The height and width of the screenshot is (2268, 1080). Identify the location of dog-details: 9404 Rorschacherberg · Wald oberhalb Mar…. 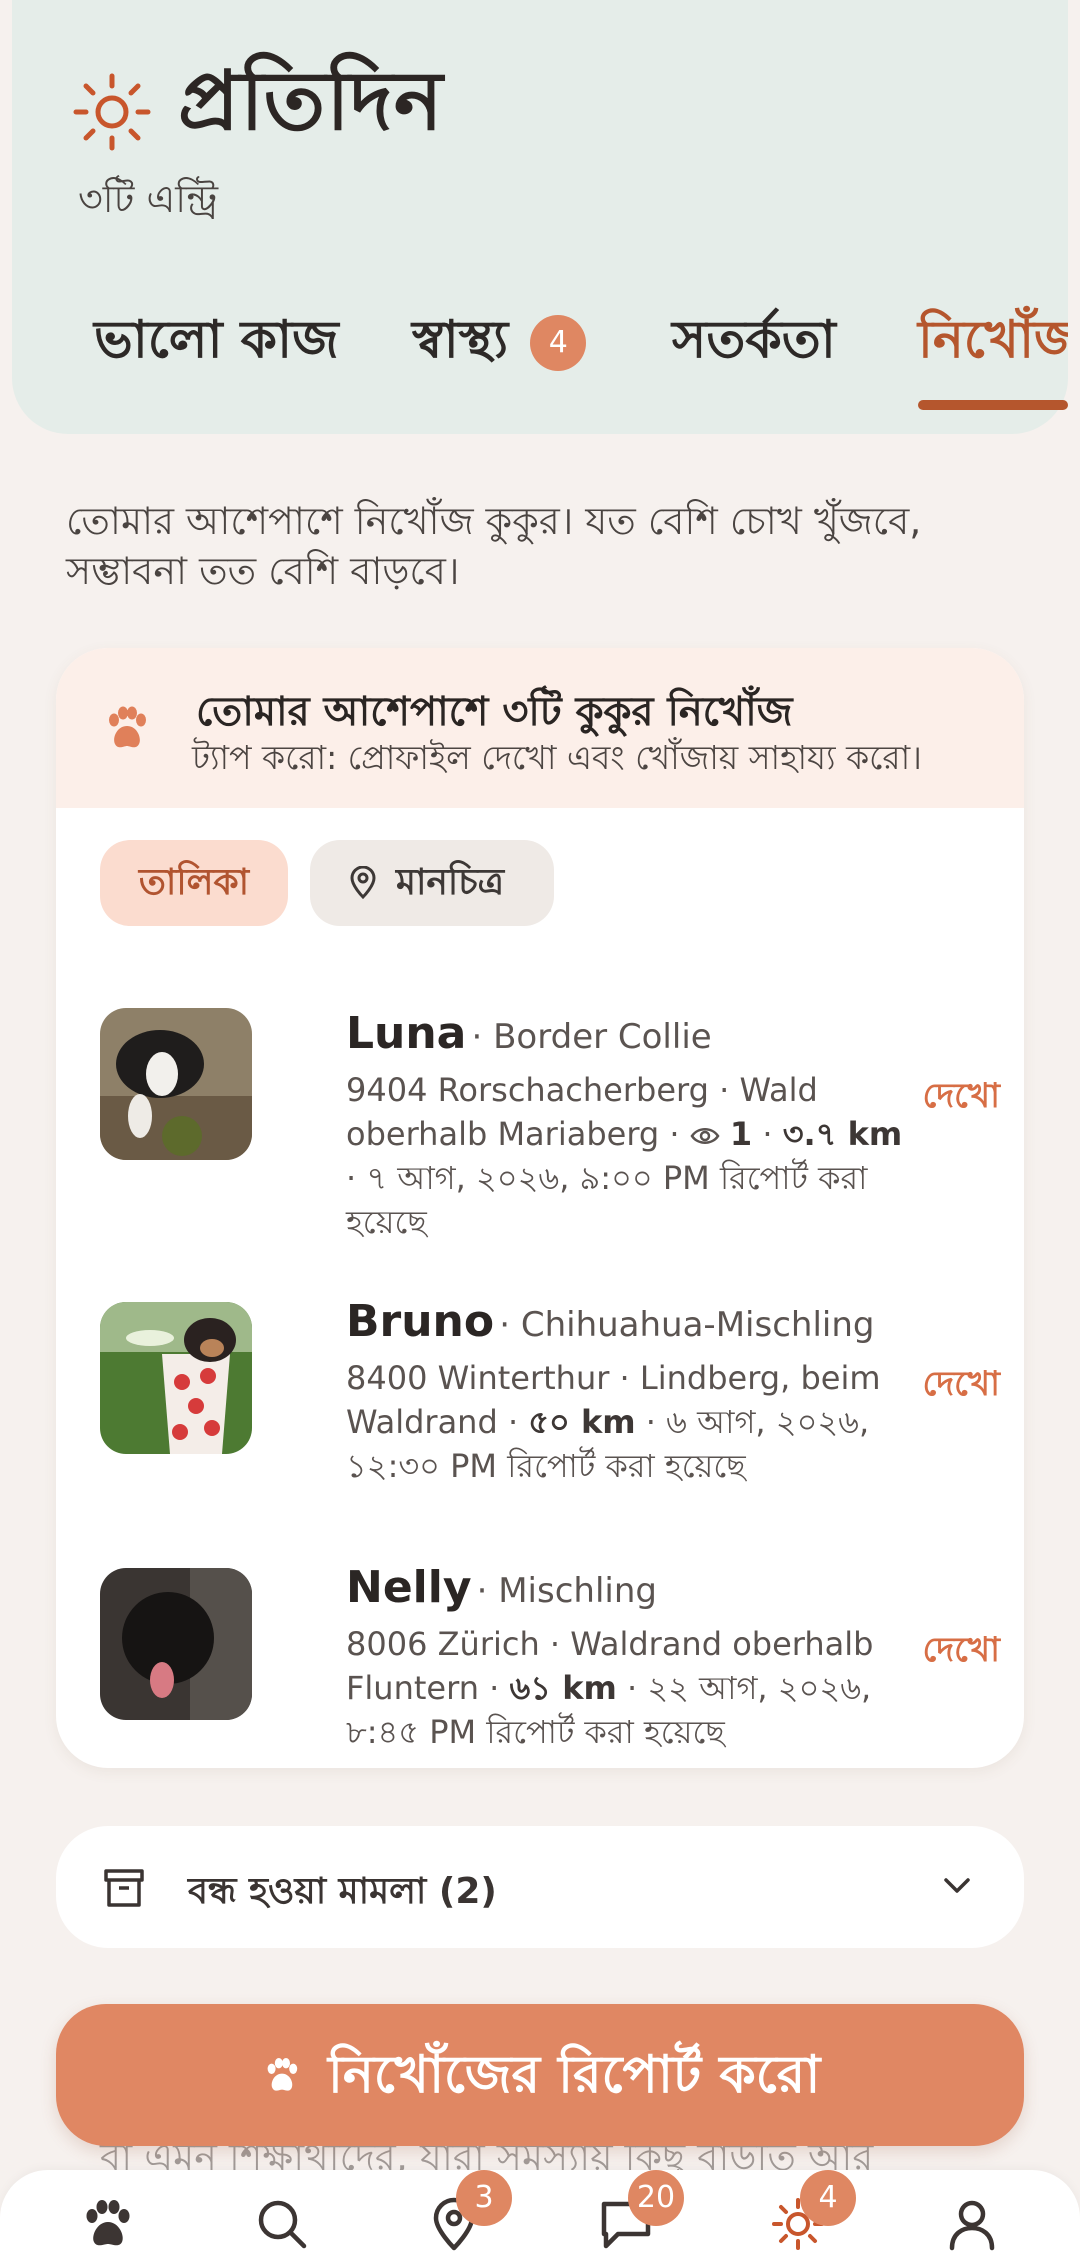
(624, 1156).